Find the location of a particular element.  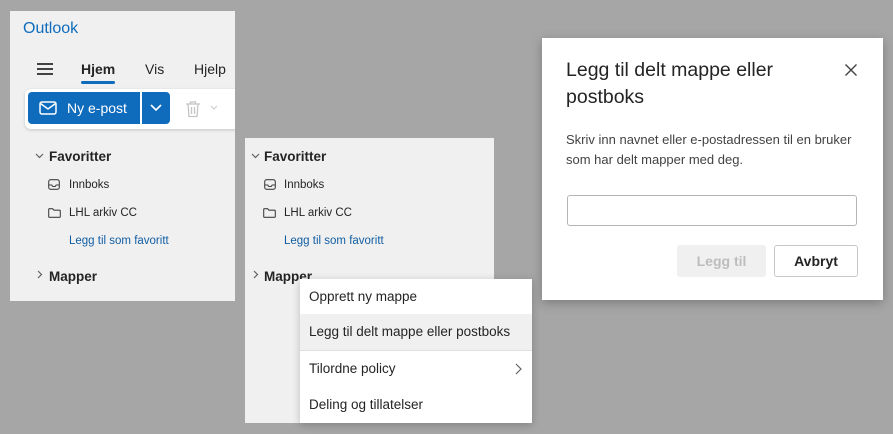

active-tab-indicator is located at coordinates (98, 82).